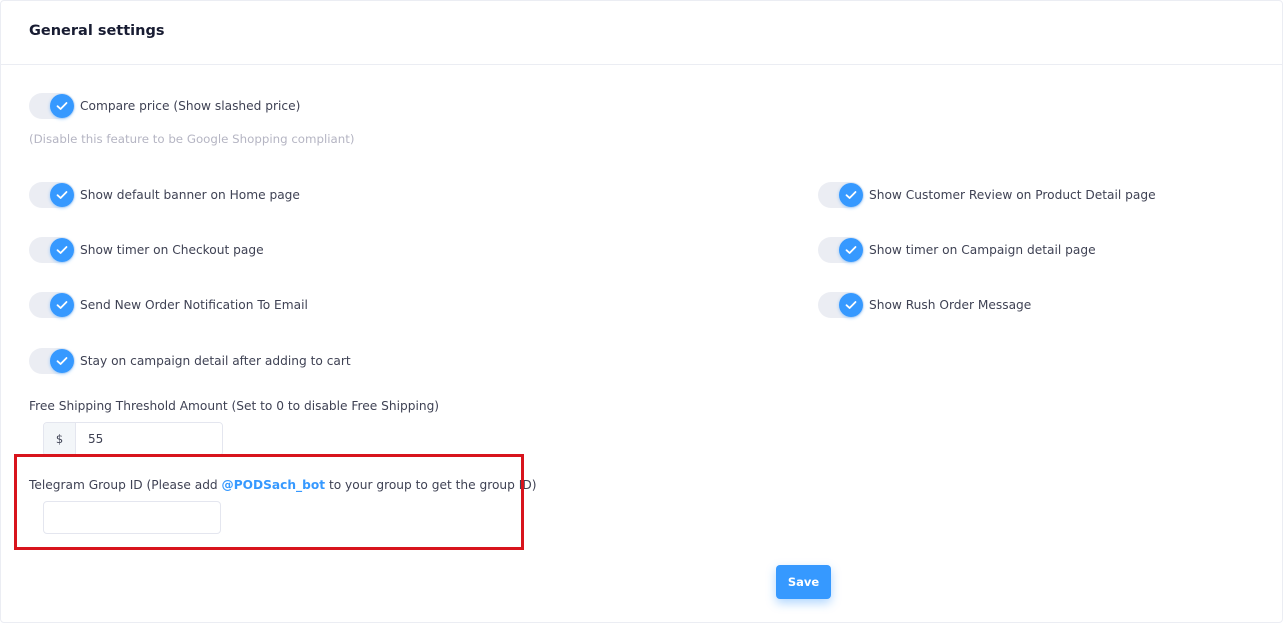 The height and width of the screenshot is (623, 1283). Describe the element at coordinates (190, 106) in the screenshot. I see `compare-price-label: Compare price (Show slashed price)` at that location.